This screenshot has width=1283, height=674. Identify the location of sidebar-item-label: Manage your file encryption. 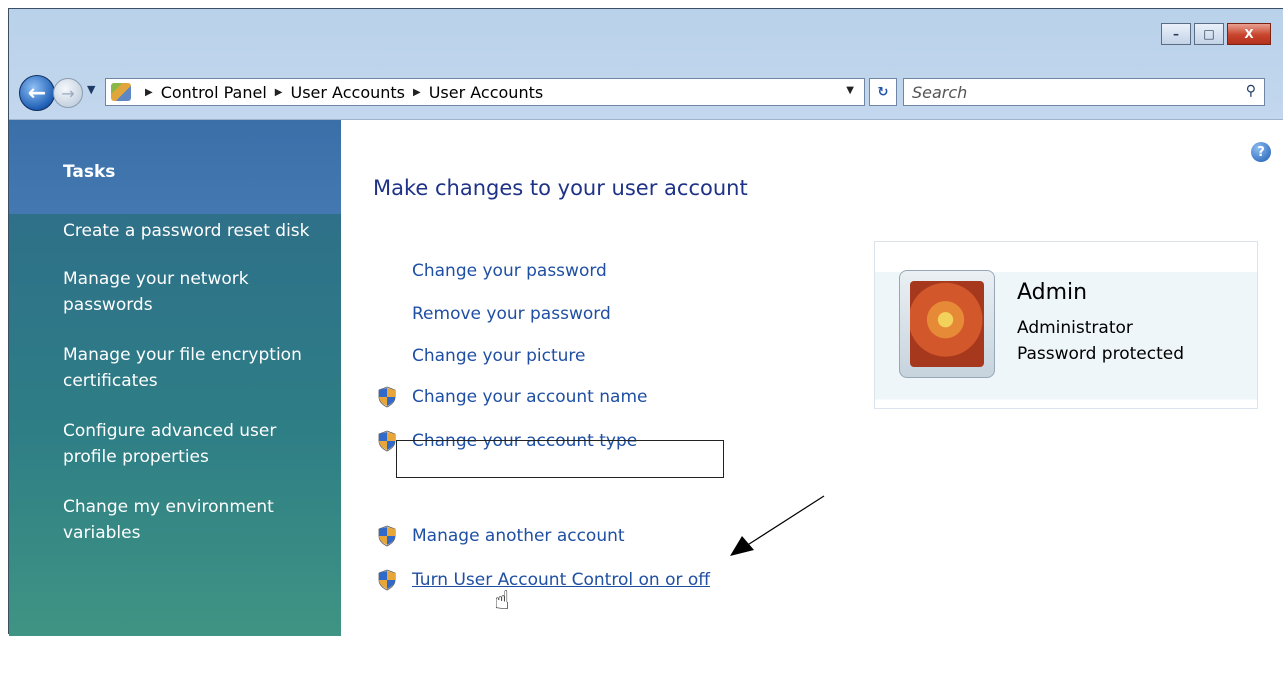
(182, 355).